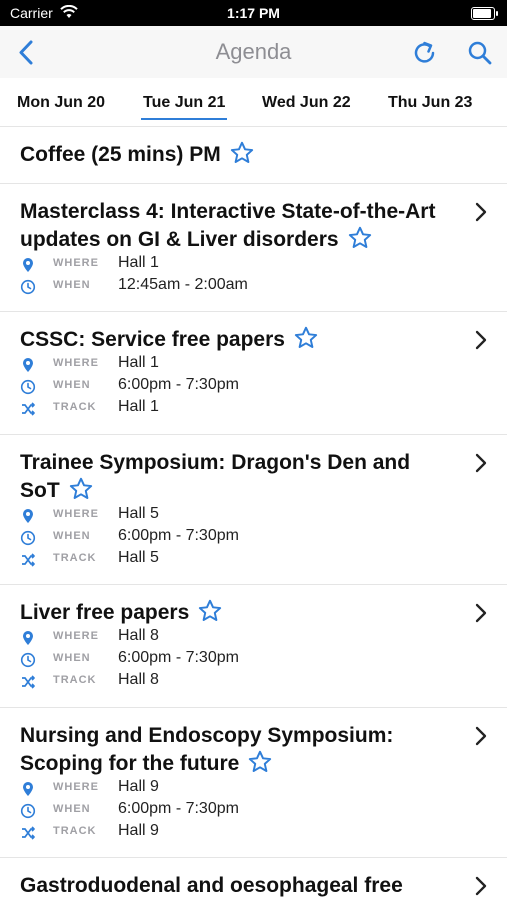  What do you see at coordinates (169, 340) in the screenshot?
I see `session-title: CSSC: Service free papers` at bounding box center [169, 340].